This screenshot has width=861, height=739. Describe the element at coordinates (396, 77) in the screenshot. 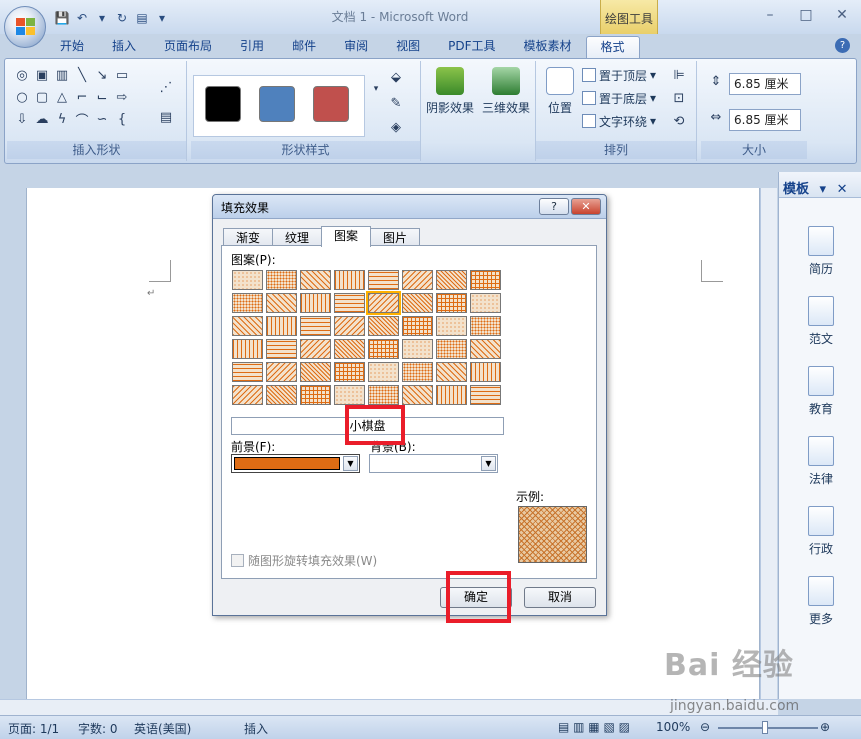

I see `fill-color-icon: ⬙` at that location.